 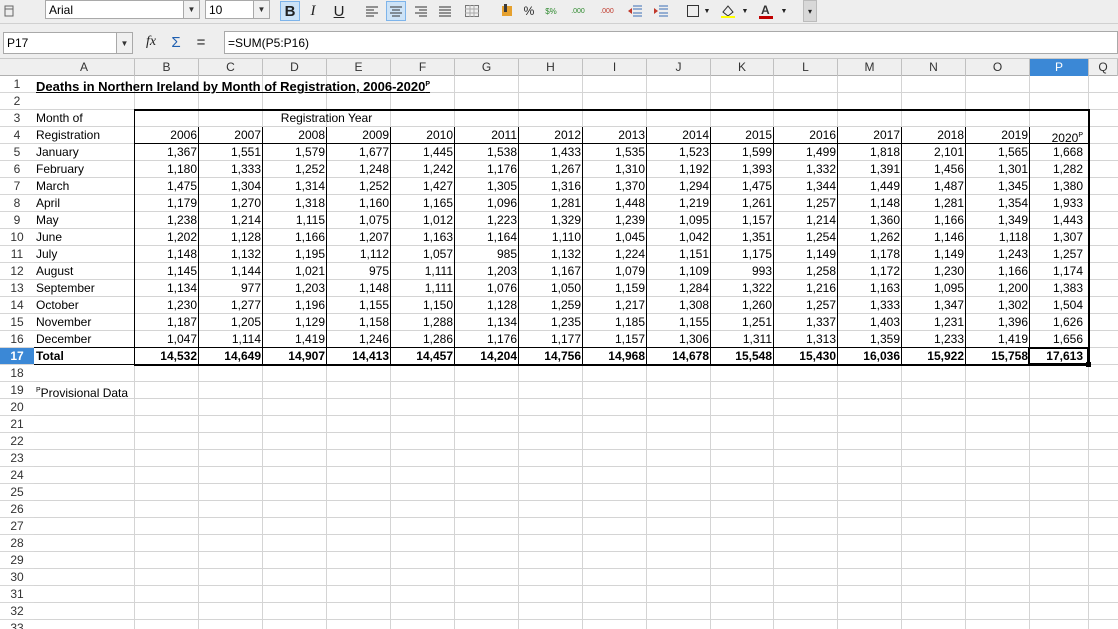 What do you see at coordinates (472, 11) in the screenshot?
I see `merge-cells-icon` at bounding box center [472, 11].